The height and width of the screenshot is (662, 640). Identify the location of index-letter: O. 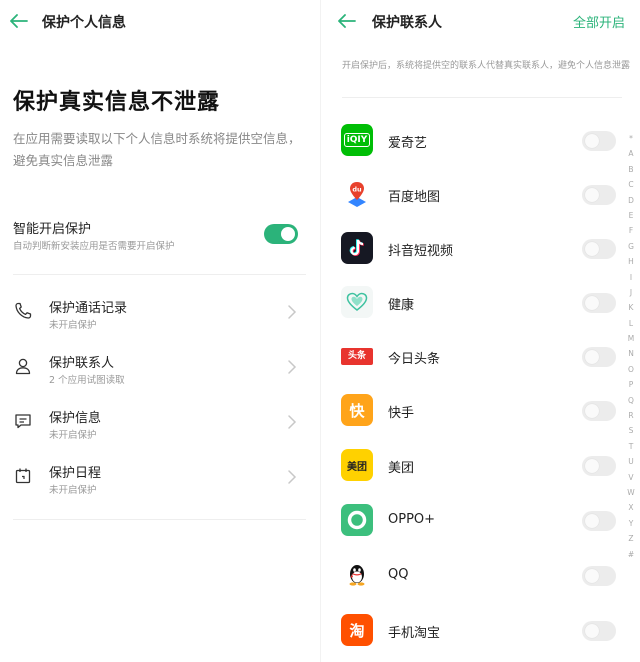
(631, 369).